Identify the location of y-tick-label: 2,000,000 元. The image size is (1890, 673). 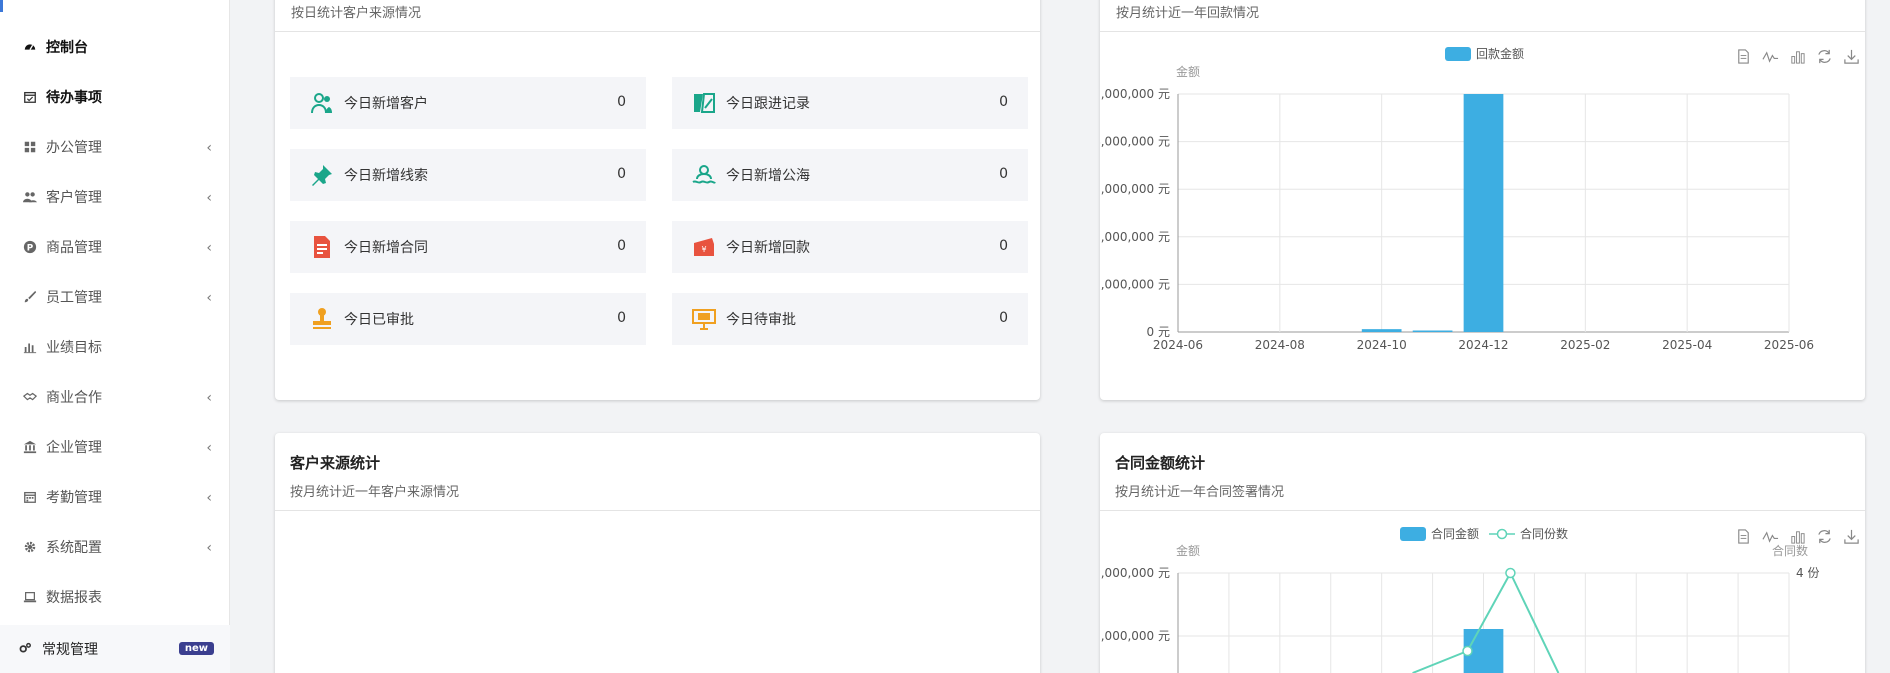
(1135, 237).